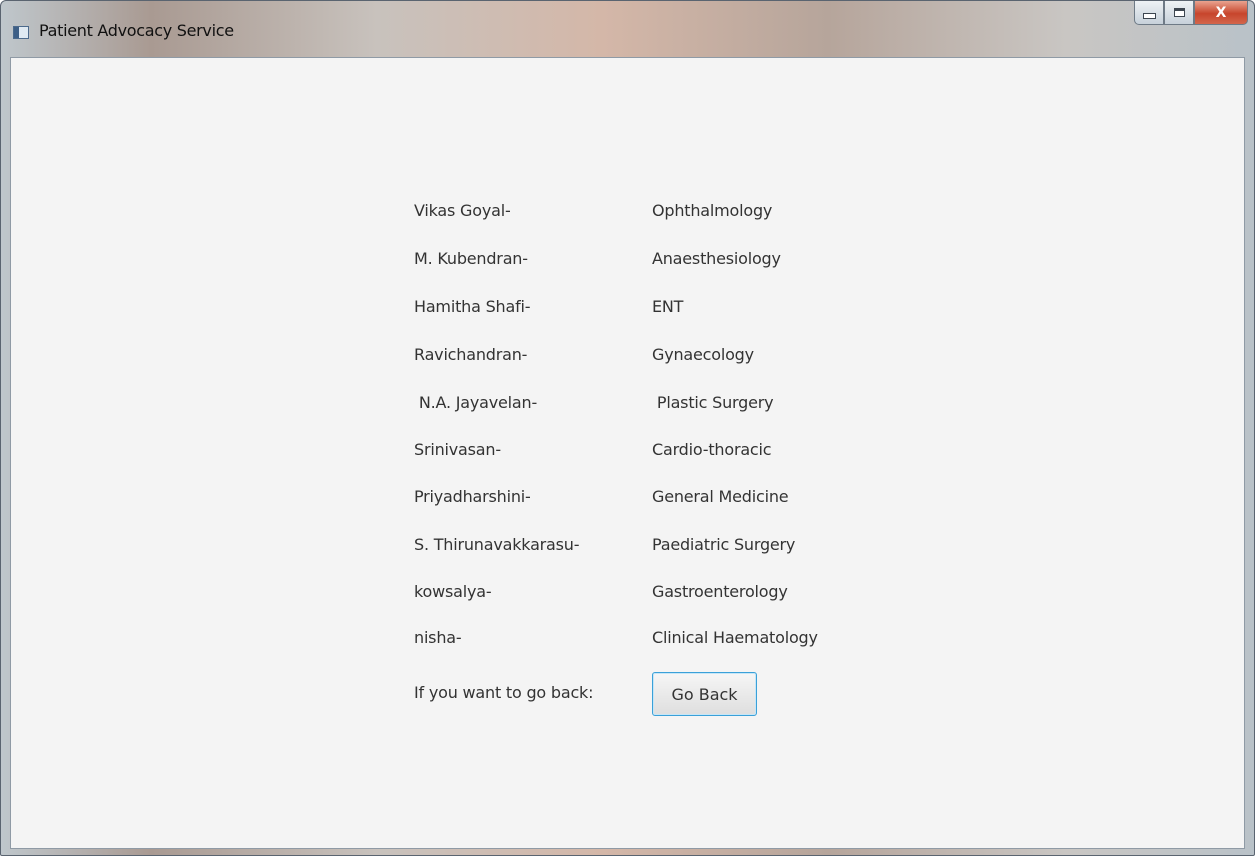 The width and height of the screenshot is (1255, 856). Describe the element at coordinates (627, 407) in the screenshot. I see `doctor-row: N.A. Jayavelan- Plastic Surgery` at that location.